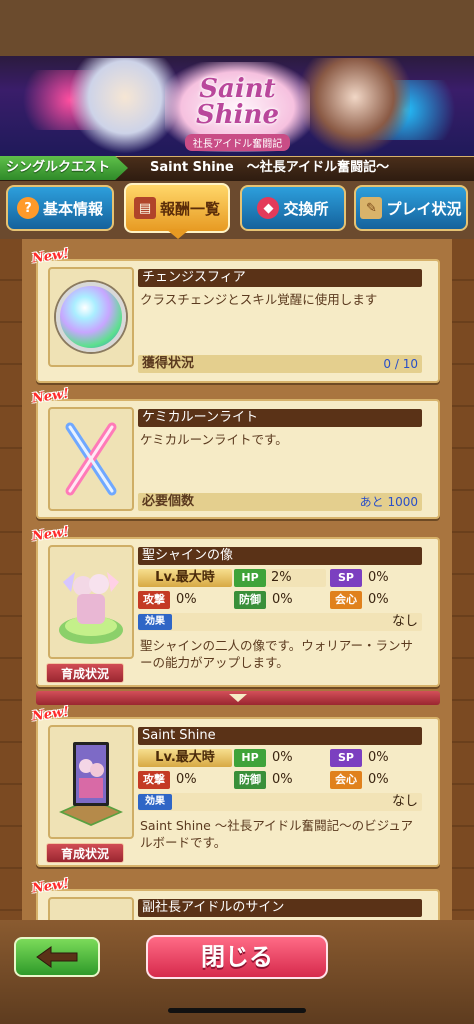 This screenshot has width=474, height=1024. What do you see at coordinates (371, 208) in the screenshot?
I see `scroll-icon: ✎` at bounding box center [371, 208].